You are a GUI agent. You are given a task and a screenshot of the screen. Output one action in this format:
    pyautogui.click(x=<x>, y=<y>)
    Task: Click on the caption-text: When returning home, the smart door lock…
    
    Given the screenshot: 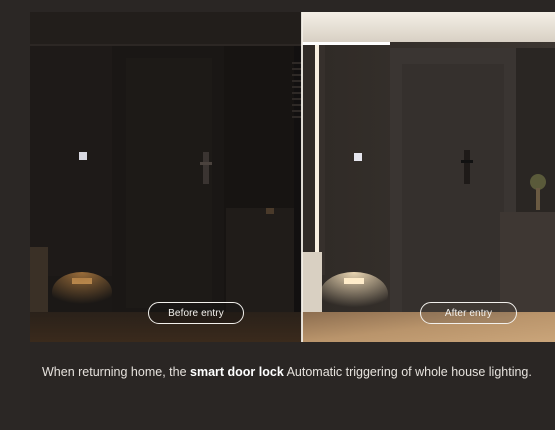 What is the action you would take?
    pyautogui.click(x=292, y=372)
    